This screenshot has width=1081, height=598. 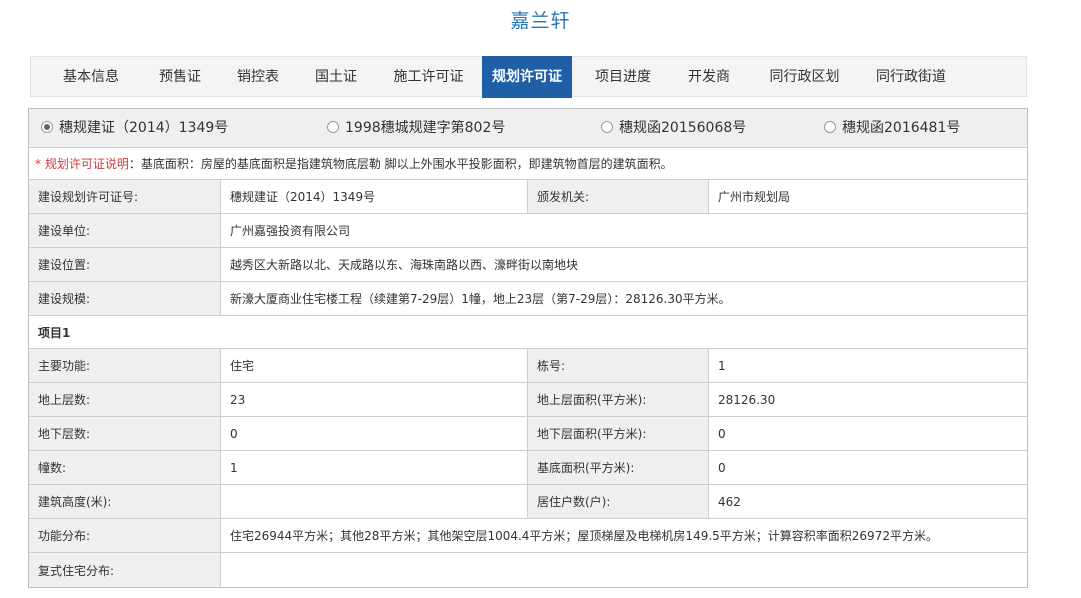 I want to click on table-row: 项目1, so click(x=528, y=332).